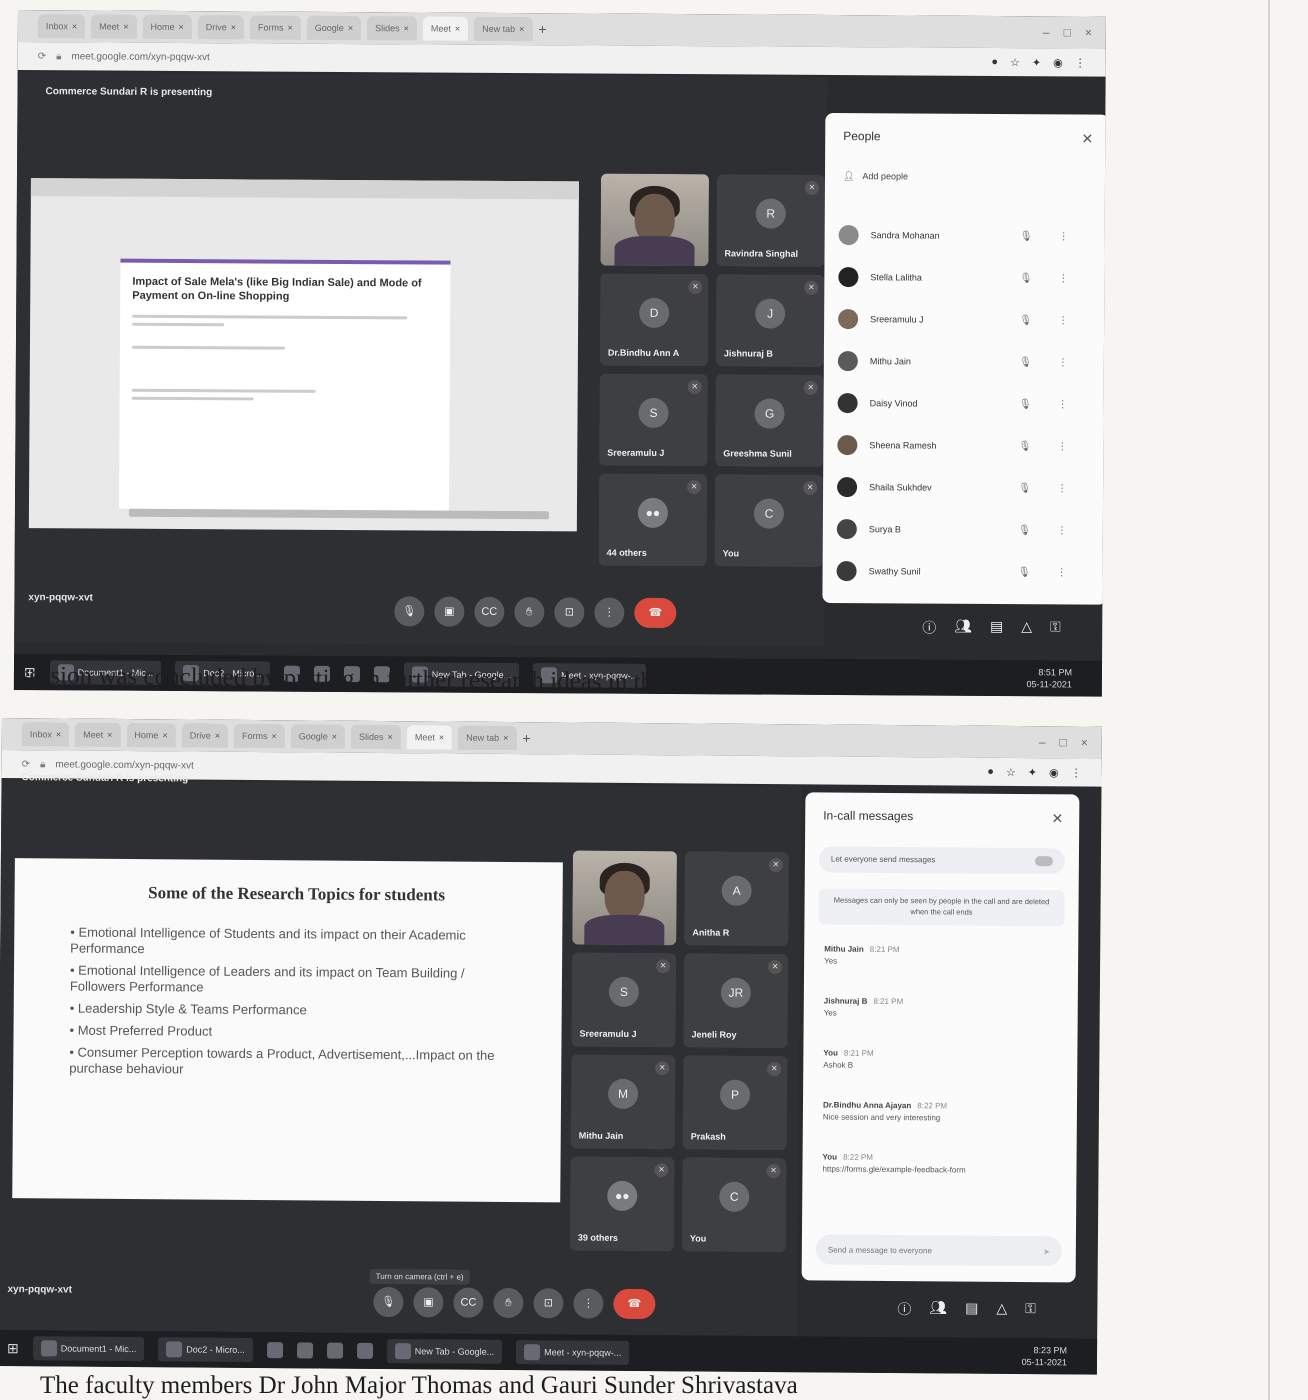 The height and width of the screenshot is (1400, 1308). Describe the element at coordinates (1036, 62) in the screenshot. I see `extension-icon: ✦` at that location.